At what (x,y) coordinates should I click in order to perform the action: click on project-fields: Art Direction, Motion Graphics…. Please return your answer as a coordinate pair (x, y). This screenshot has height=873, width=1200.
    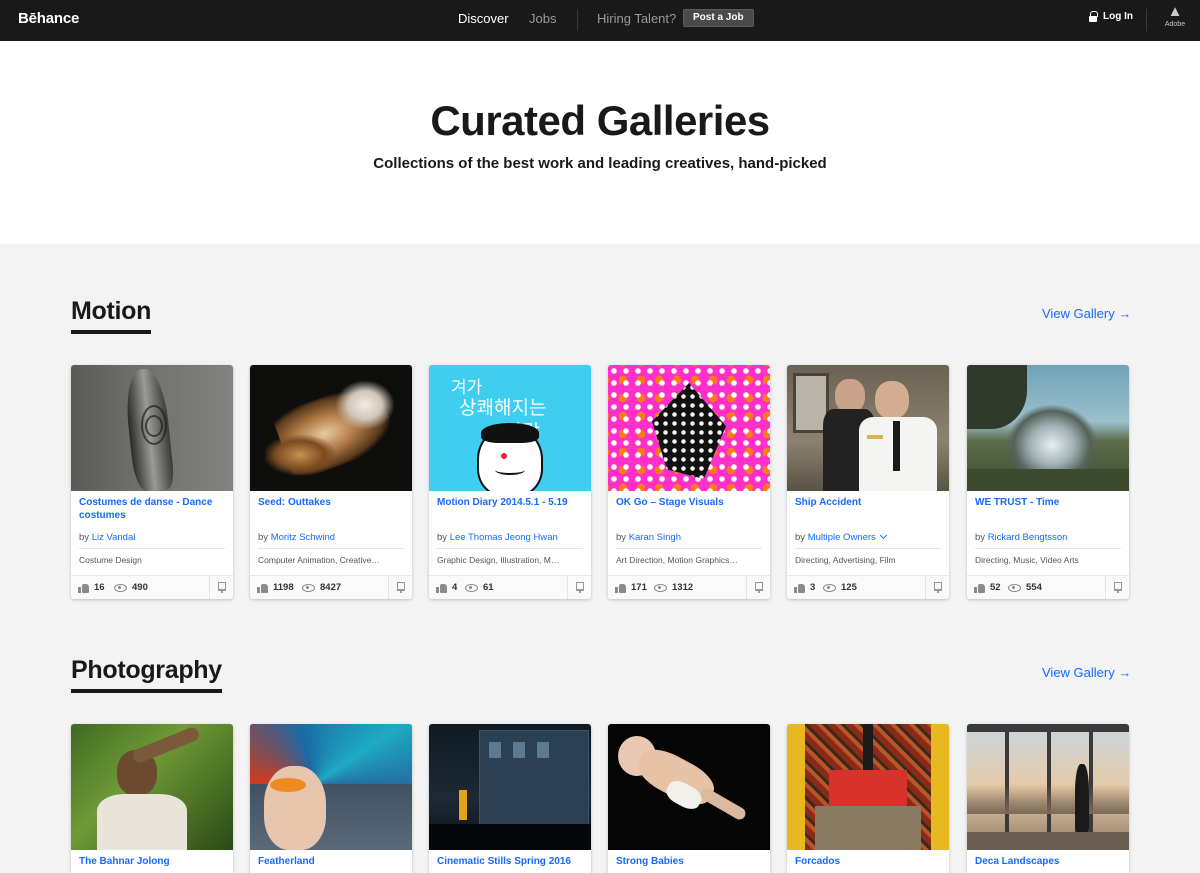
    Looking at the image, I should click on (677, 560).